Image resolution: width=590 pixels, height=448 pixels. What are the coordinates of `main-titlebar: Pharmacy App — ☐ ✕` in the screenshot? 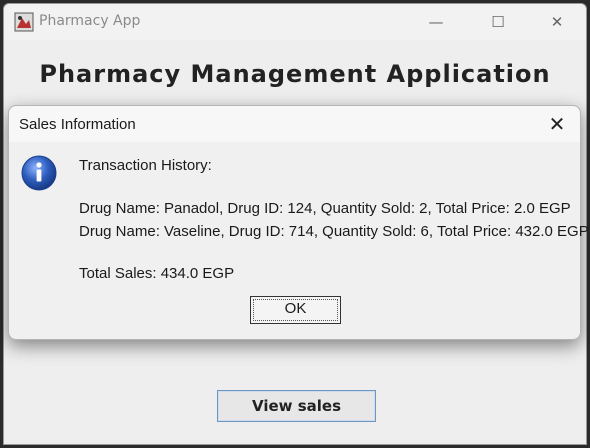 It's located at (295, 22).